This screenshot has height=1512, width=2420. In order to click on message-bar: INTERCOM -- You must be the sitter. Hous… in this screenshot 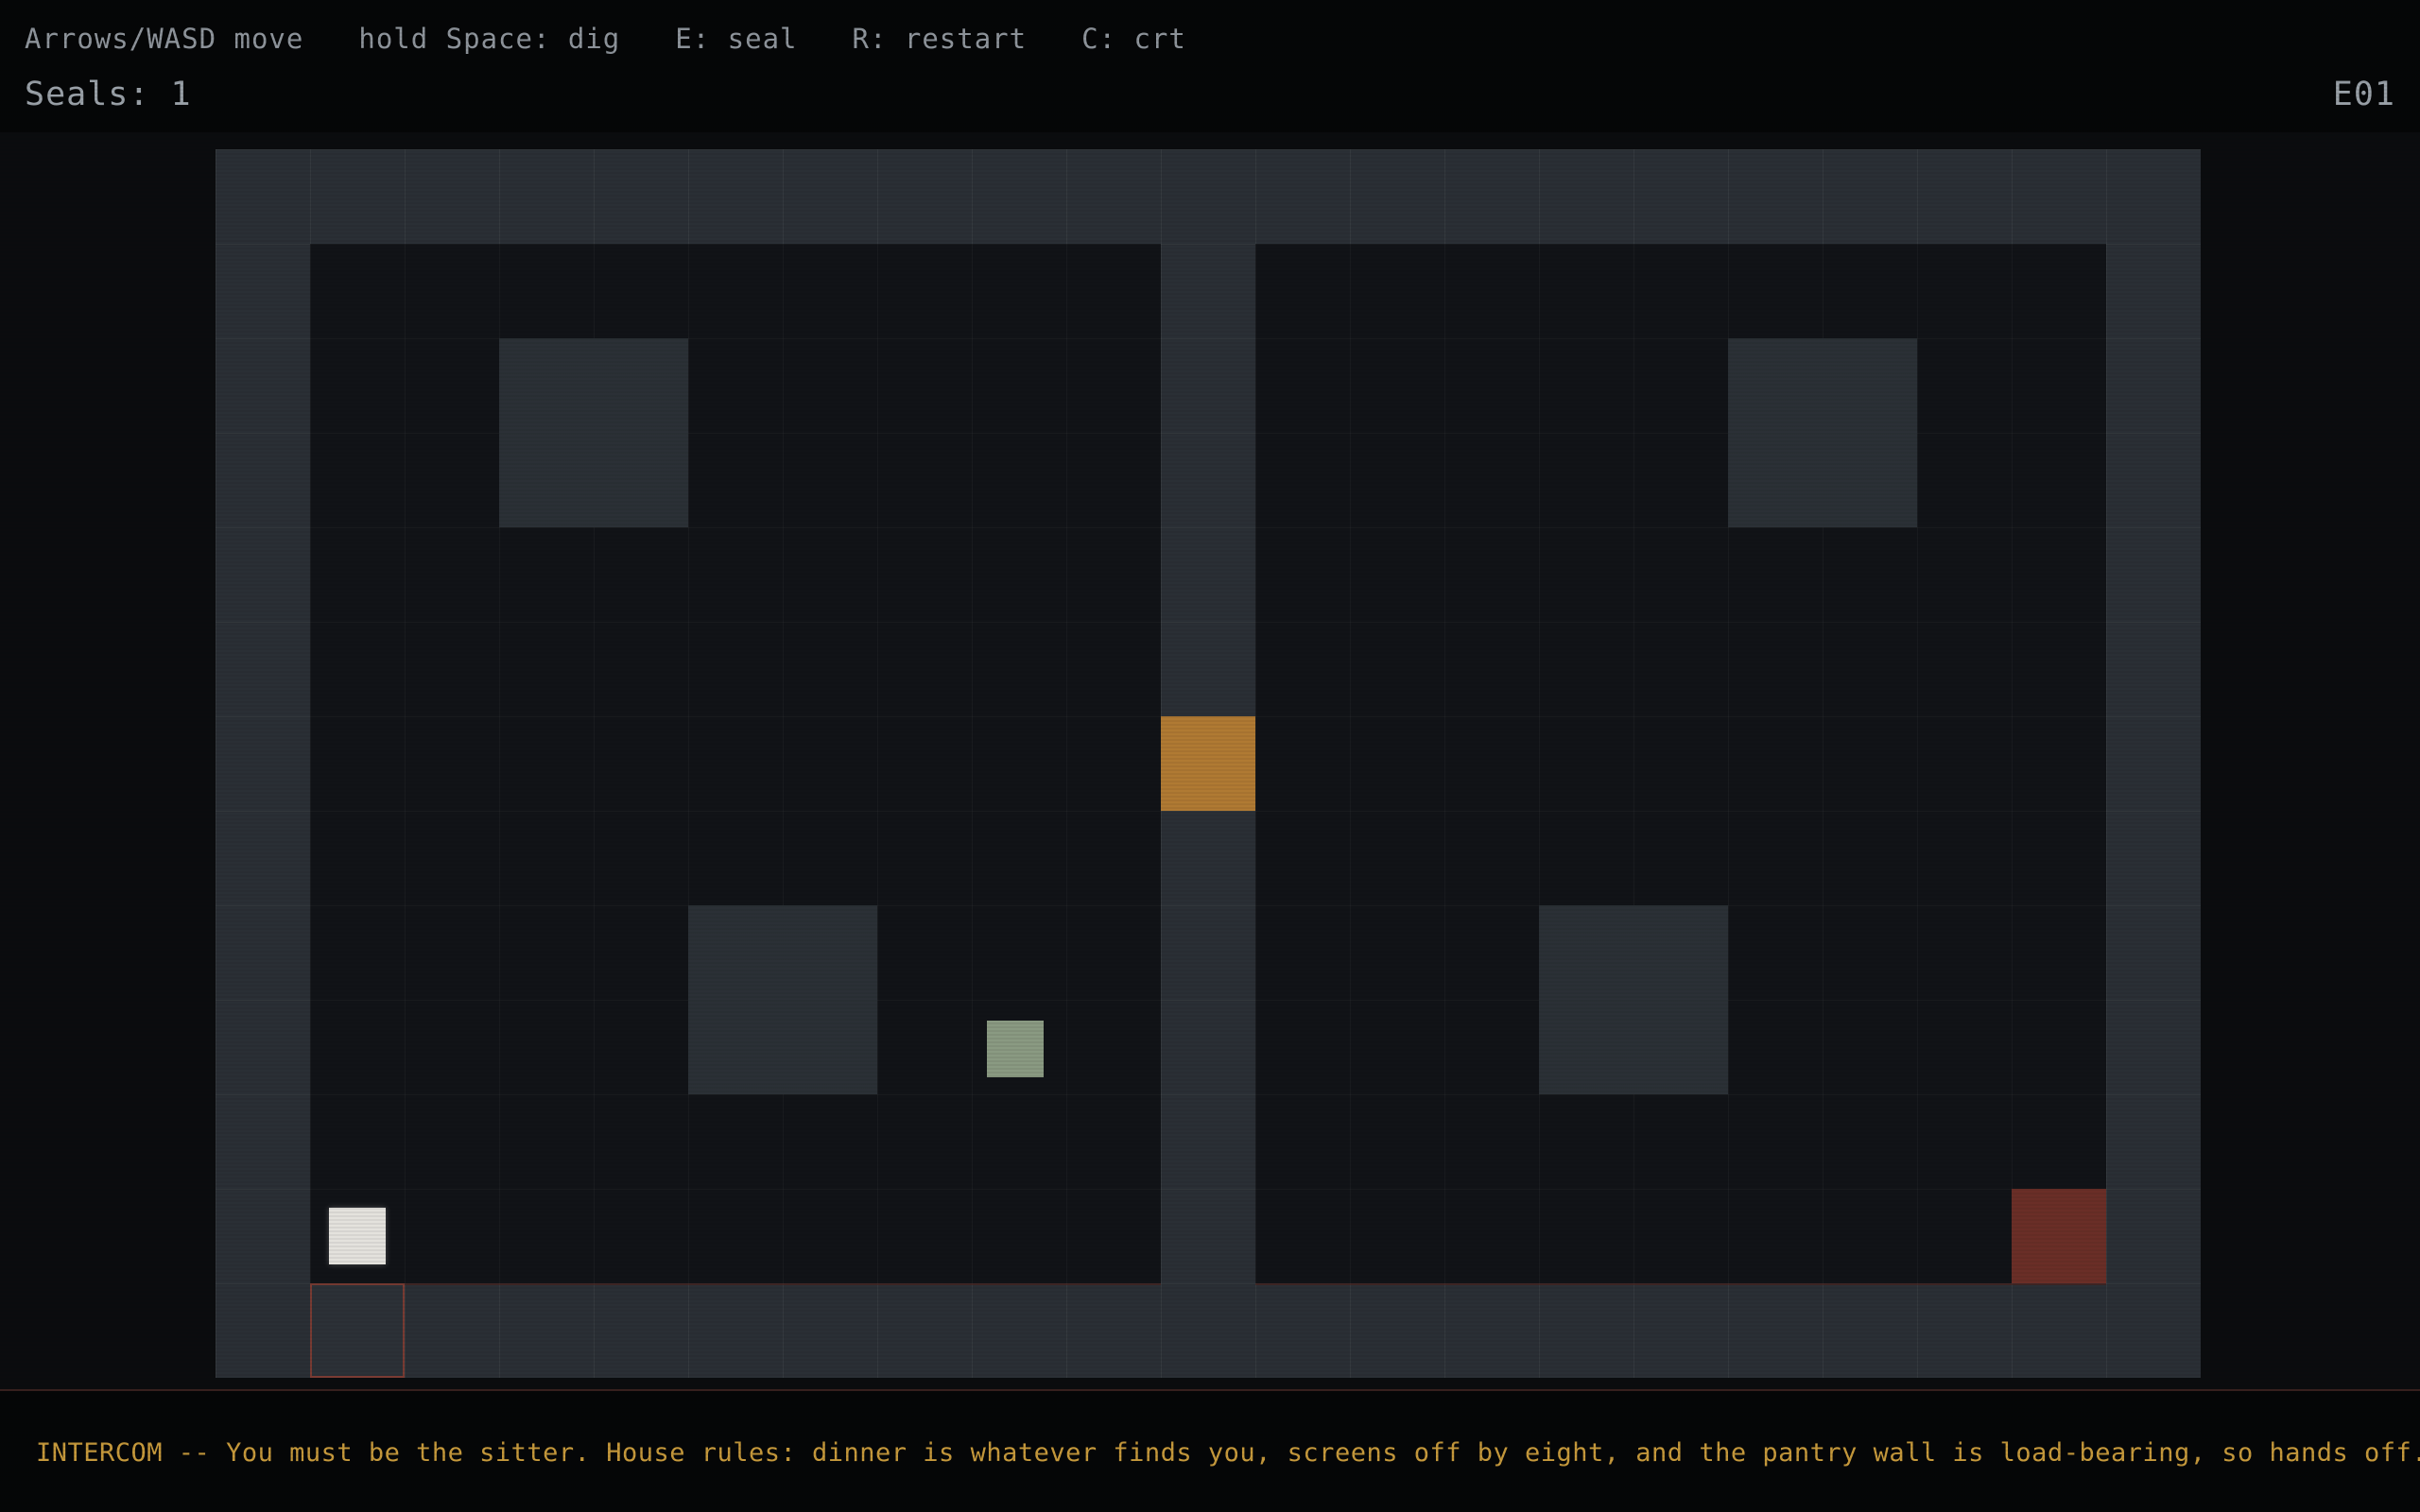, I will do `click(1210, 1450)`.